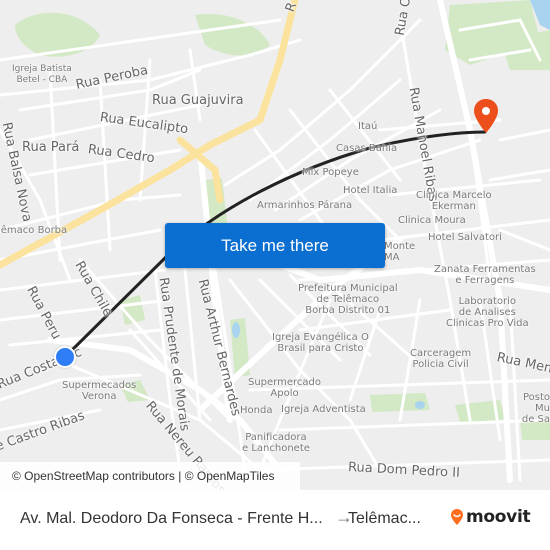 The image size is (550, 550). What do you see at coordinates (99, 391) in the screenshot?
I see `poi-label: Supermecados Verona` at bounding box center [99, 391].